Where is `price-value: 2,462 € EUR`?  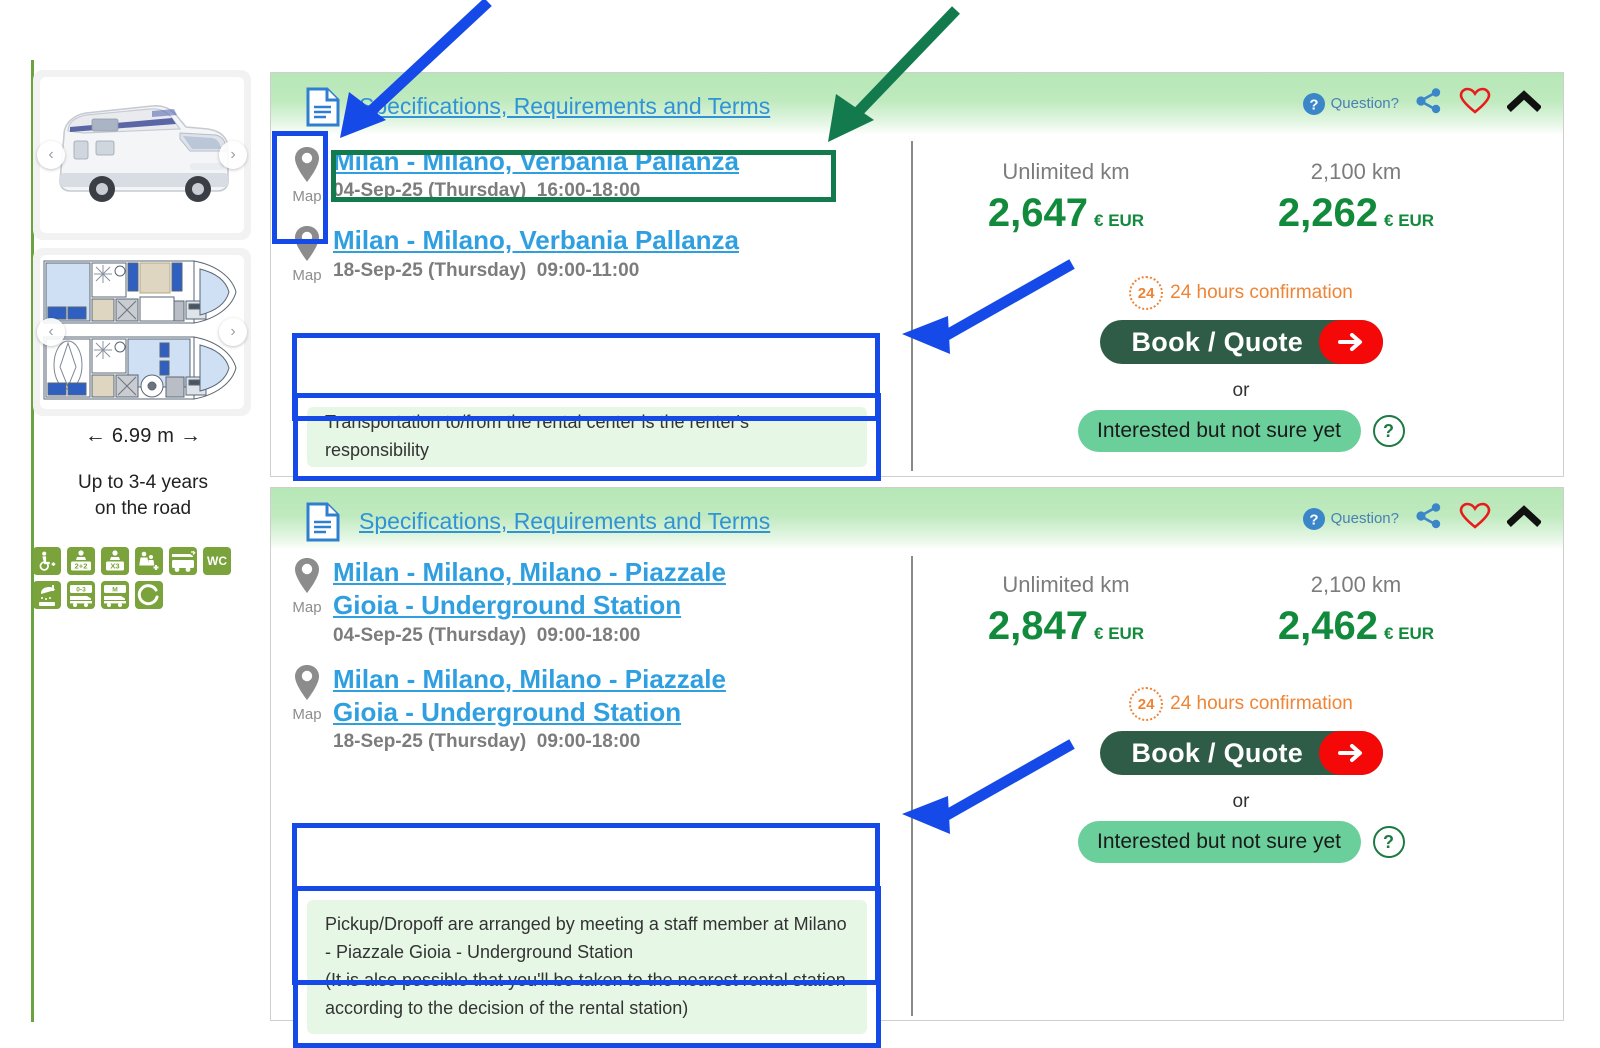 price-value: 2,462 € EUR is located at coordinates (1356, 626).